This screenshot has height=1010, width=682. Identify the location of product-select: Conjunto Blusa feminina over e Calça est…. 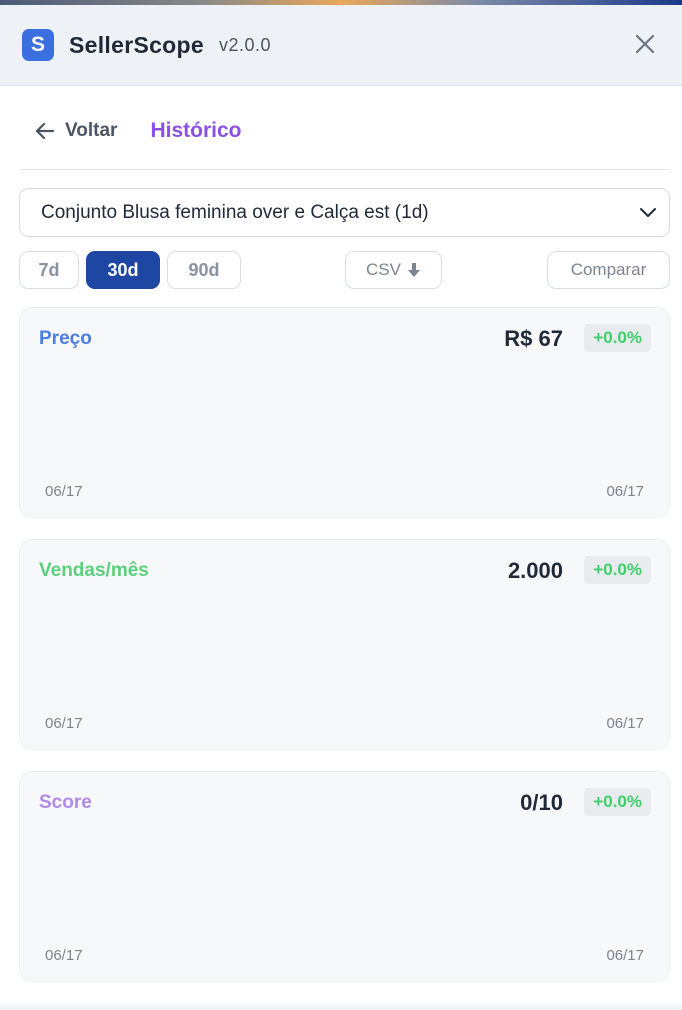
(344, 212).